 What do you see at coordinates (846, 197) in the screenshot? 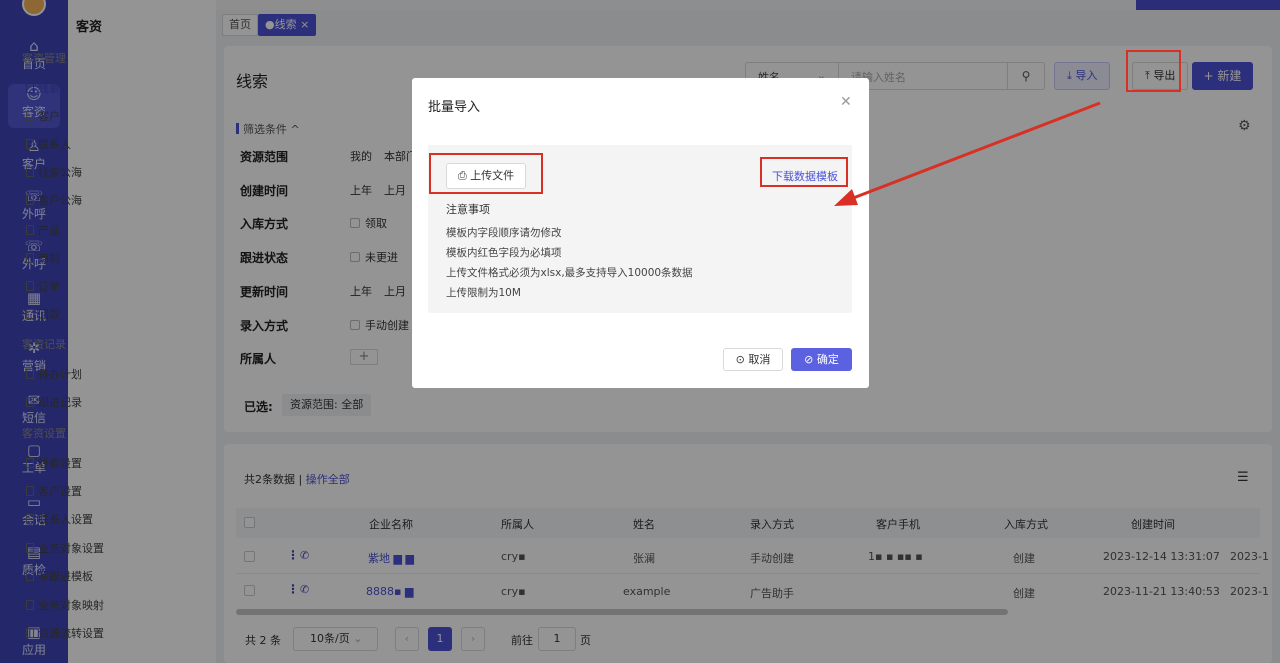
I see `arrow-head` at bounding box center [846, 197].